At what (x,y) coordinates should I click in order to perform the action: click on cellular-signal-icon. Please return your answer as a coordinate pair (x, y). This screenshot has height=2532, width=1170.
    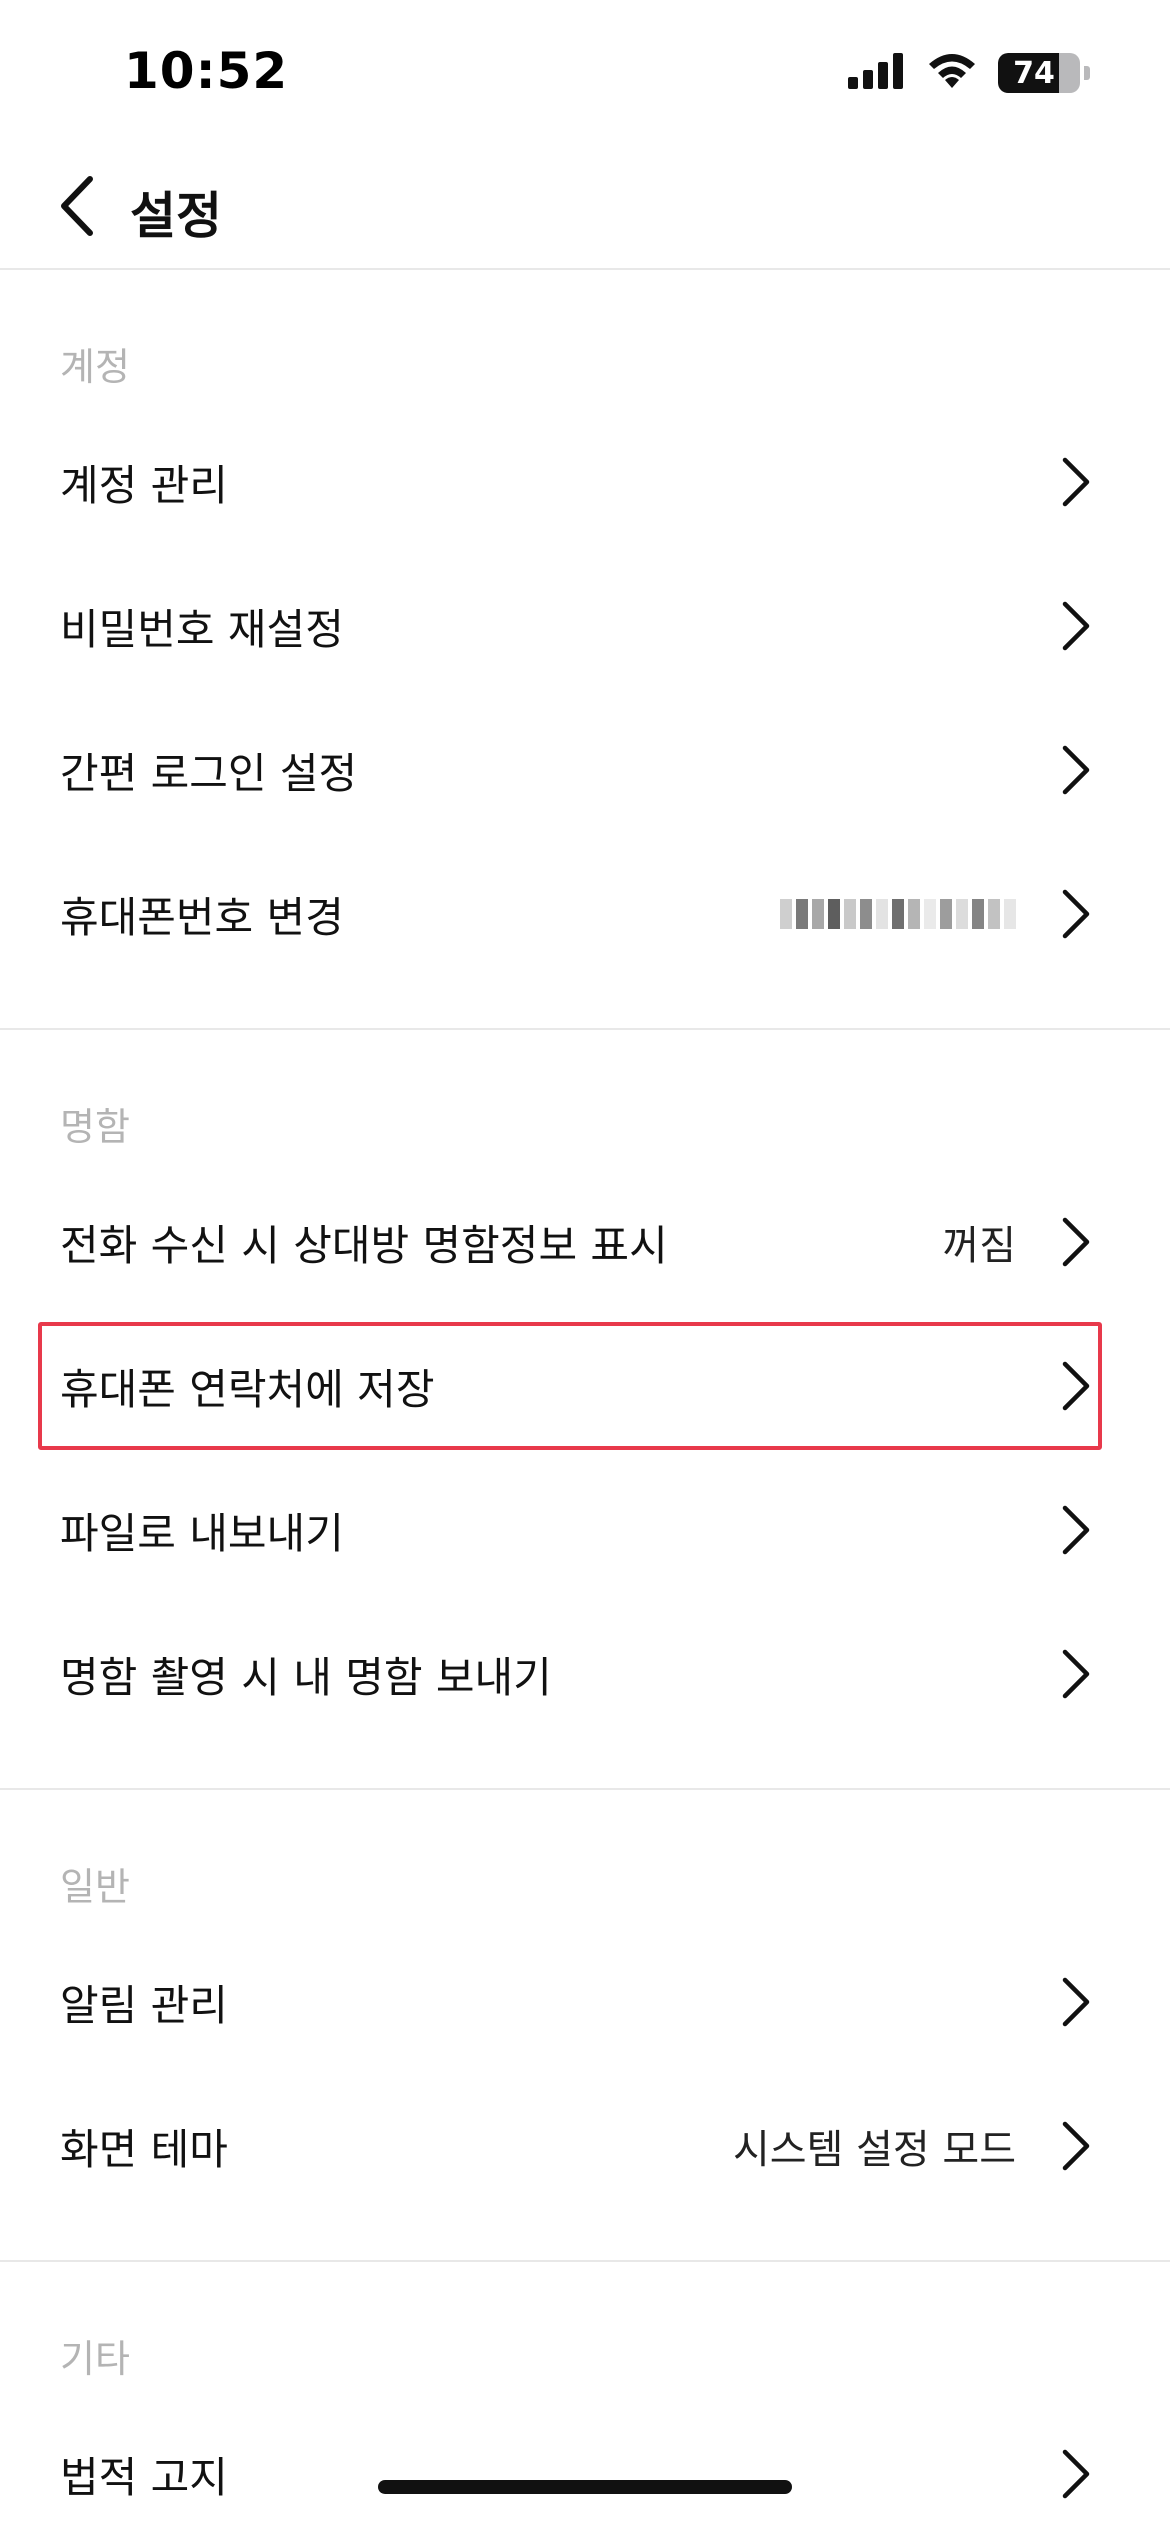
    Looking at the image, I should click on (877, 73).